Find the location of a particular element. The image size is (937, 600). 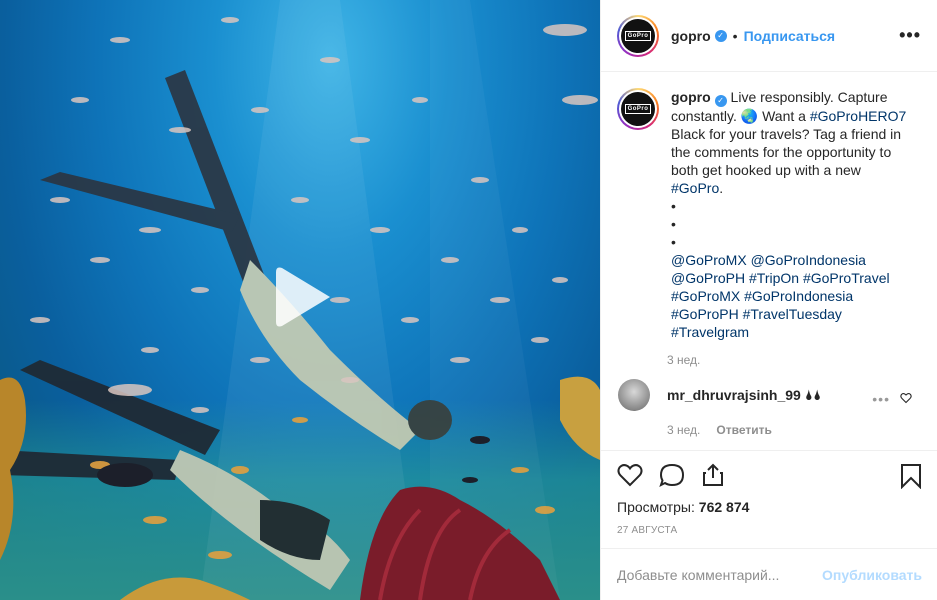

views-label: Просмотры: is located at coordinates (656, 507).